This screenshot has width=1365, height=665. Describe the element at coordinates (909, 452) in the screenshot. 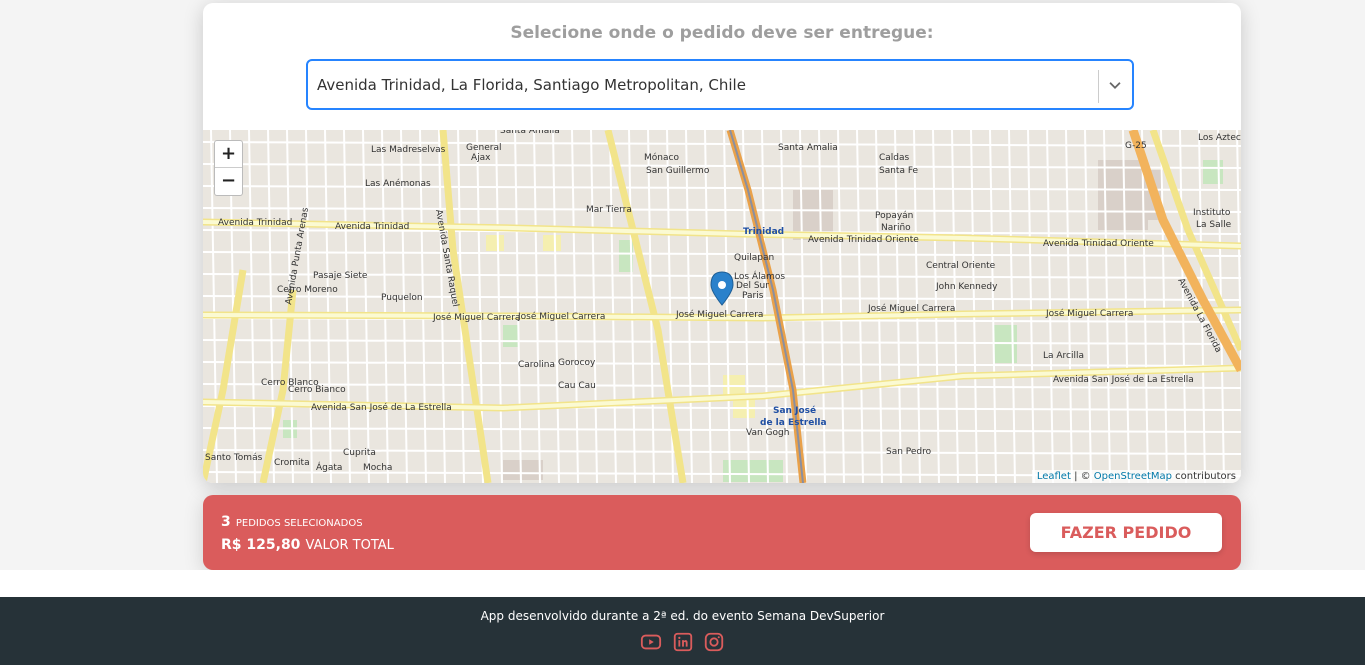

I see `map-label: San Pedro` at that location.